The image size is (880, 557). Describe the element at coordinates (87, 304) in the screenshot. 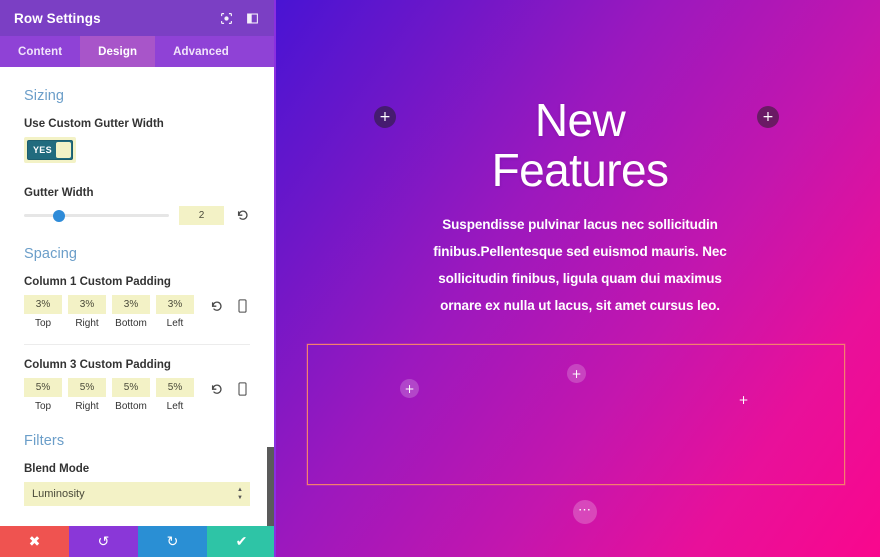

I see `padding-right-input: 3%` at that location.